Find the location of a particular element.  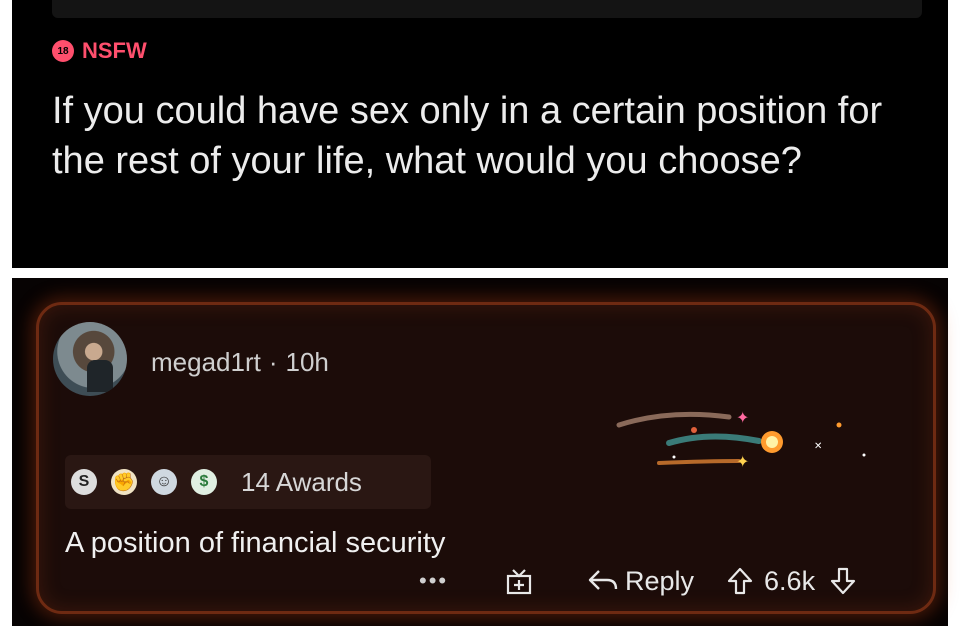

hugz-award-icon: ☺ is located at coordinates (164, 482).